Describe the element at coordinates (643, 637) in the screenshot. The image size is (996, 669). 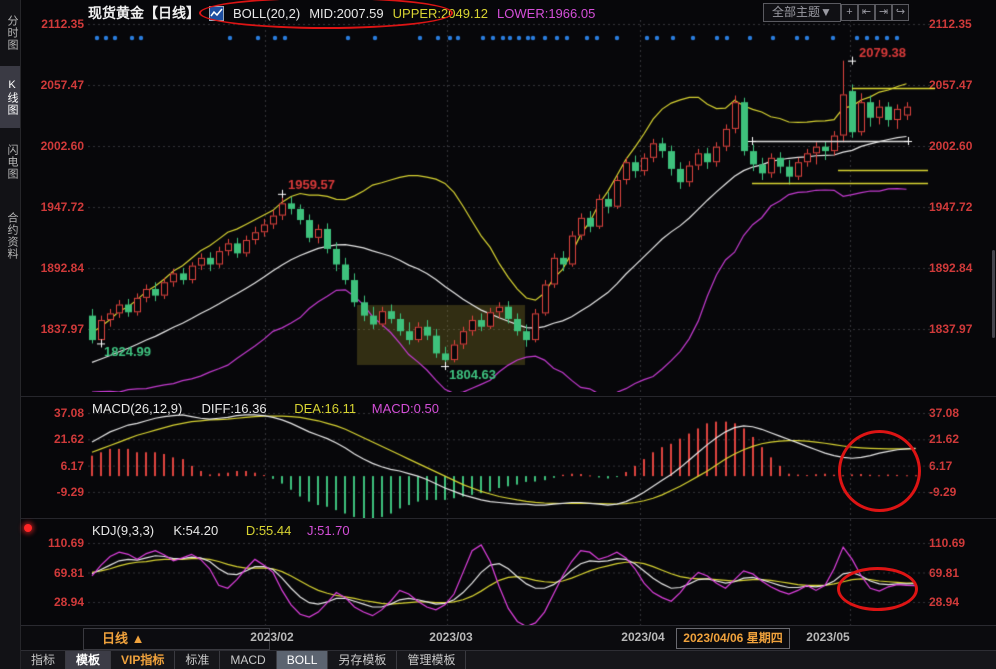
I see `date-tick-label: 2023/04` at that location.